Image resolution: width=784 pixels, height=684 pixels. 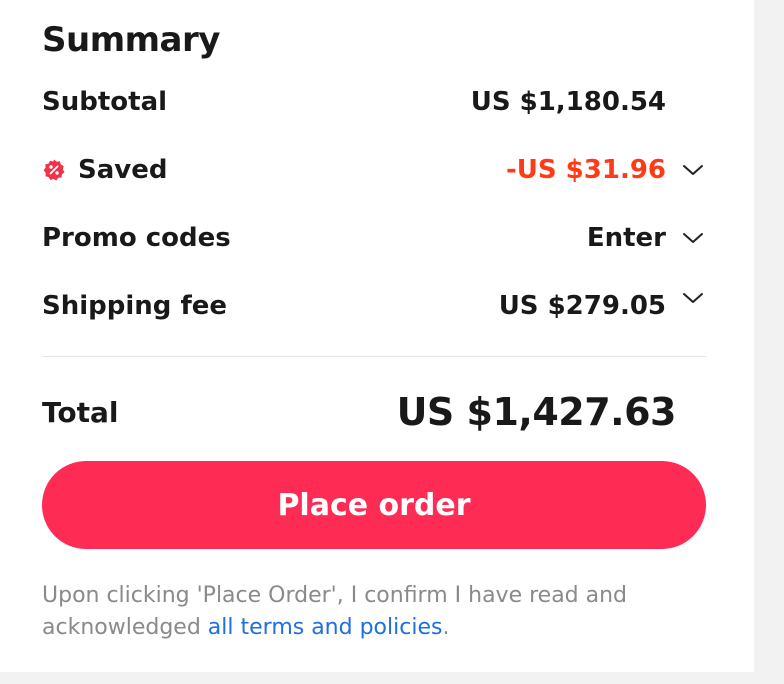 What do you see at coordinates (374, 238) in the screenshot?
I see `promo-codes-row: Promo codes Enter` at bounding box center [374, 238].